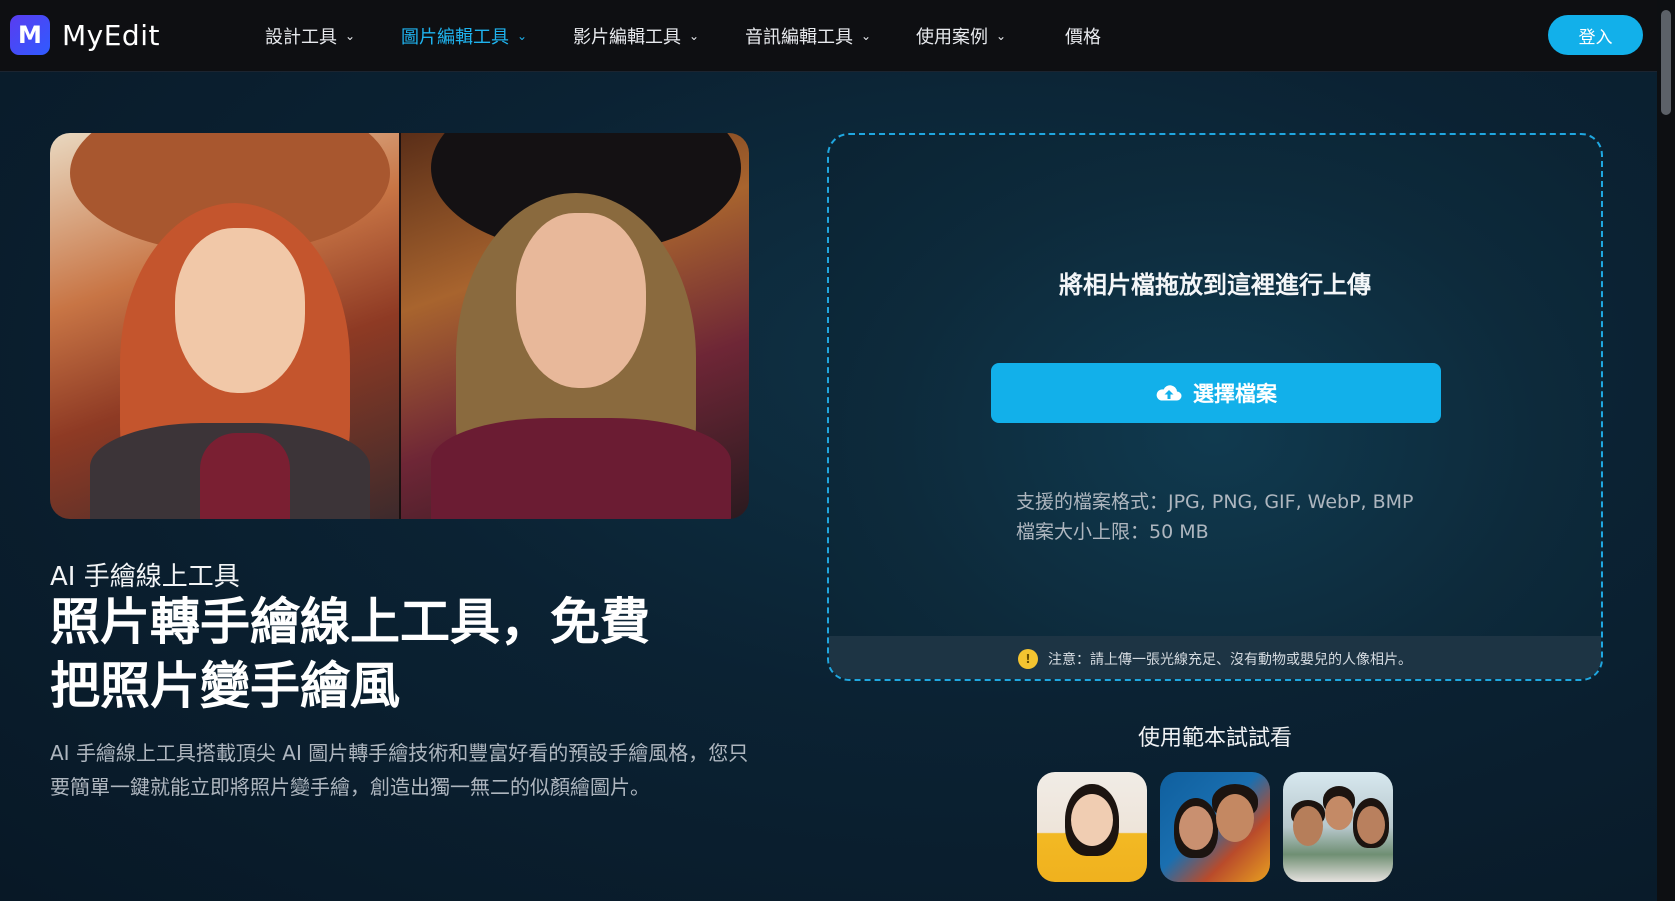 This screenshot has height=901, width=1675. What do you see at coordinates (1169, 393) in the screenshot?
I see `cloud-upload-icon` at bounding box center [1169, 393].